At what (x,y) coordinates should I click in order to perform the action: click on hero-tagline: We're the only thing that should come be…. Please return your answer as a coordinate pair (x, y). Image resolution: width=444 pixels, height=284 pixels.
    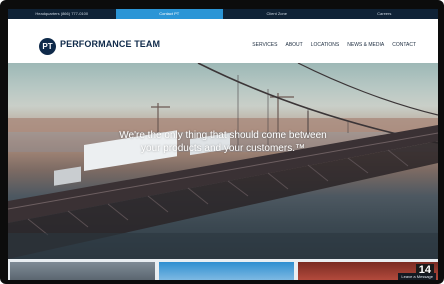
    Looking at the image, I should click on (223, 142).